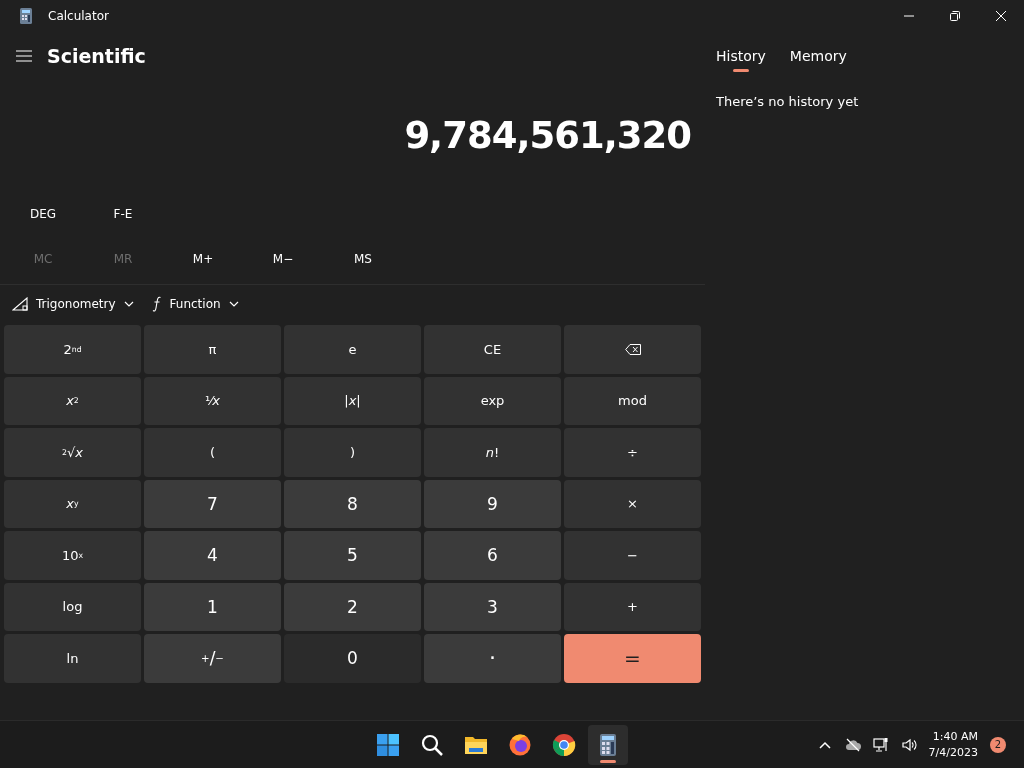 This screenshot has width=1024, height=768. What do you see at coordinates (818, 59) in the screenshot?
I see `panel-tab: Memory` at bounding box center [818, 59].